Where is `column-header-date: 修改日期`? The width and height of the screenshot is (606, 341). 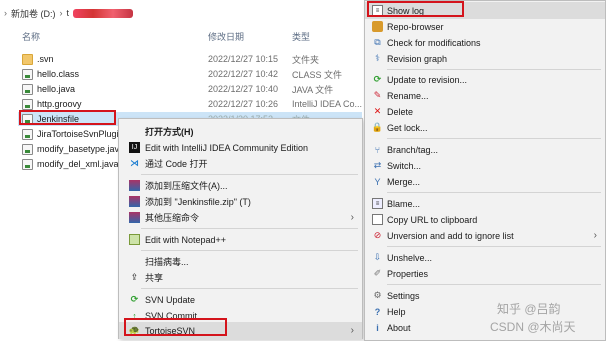
column-header-date: 修改日期 is located at coordinates (226, 36).